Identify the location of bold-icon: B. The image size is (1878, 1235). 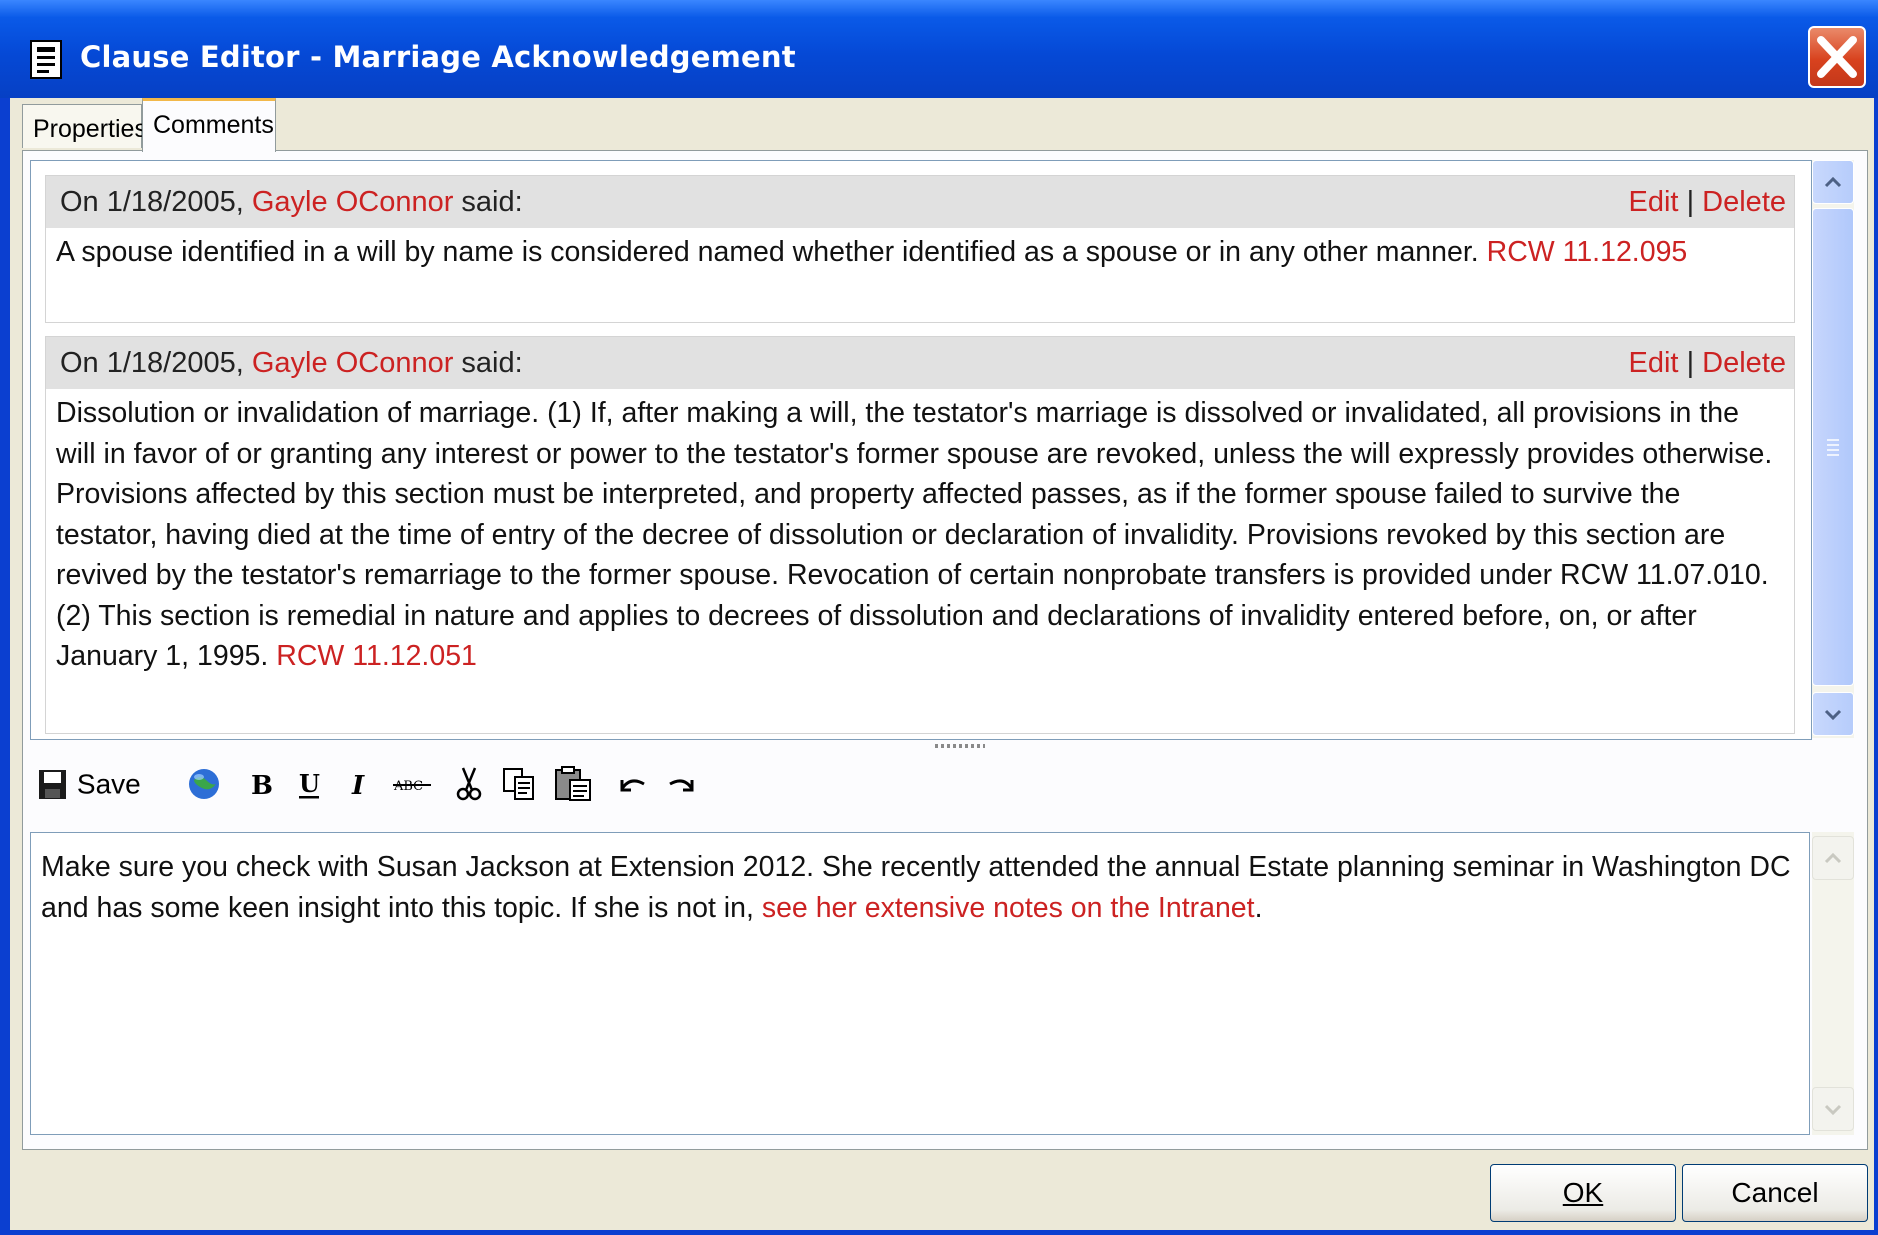
(262, 786).